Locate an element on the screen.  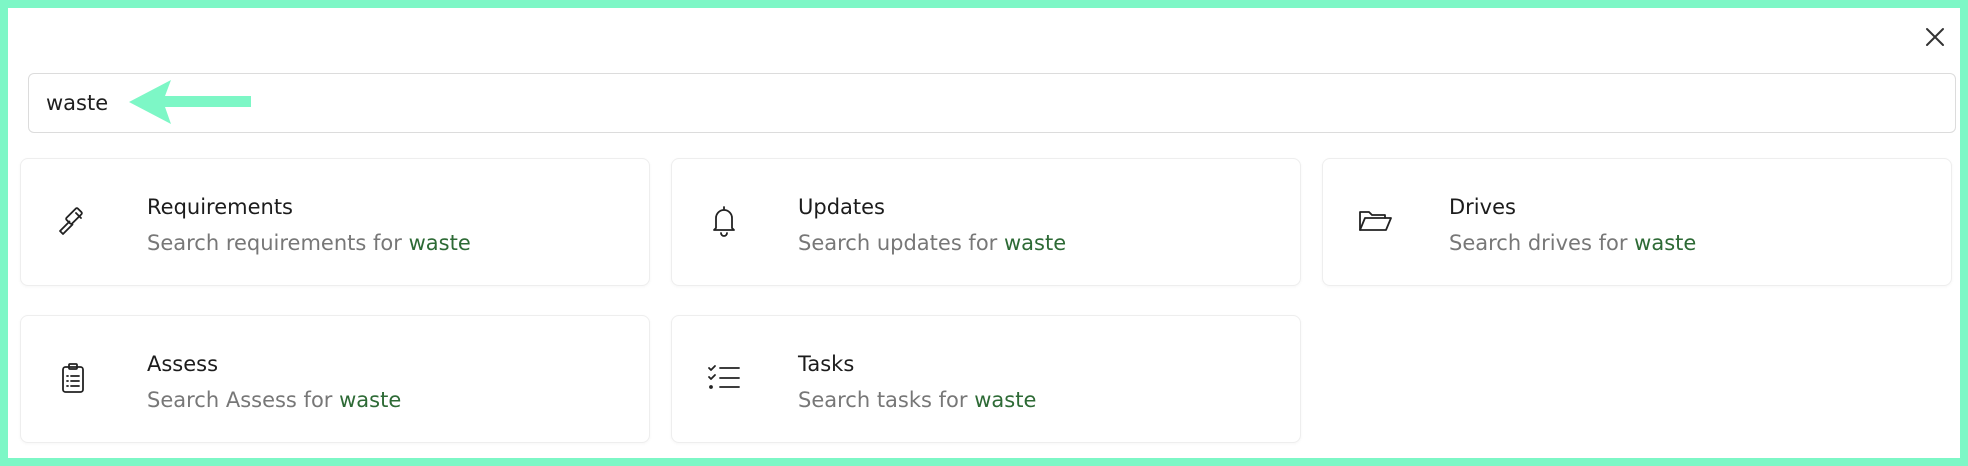
clipboard-list-icon is located at coordinates (73, 378).